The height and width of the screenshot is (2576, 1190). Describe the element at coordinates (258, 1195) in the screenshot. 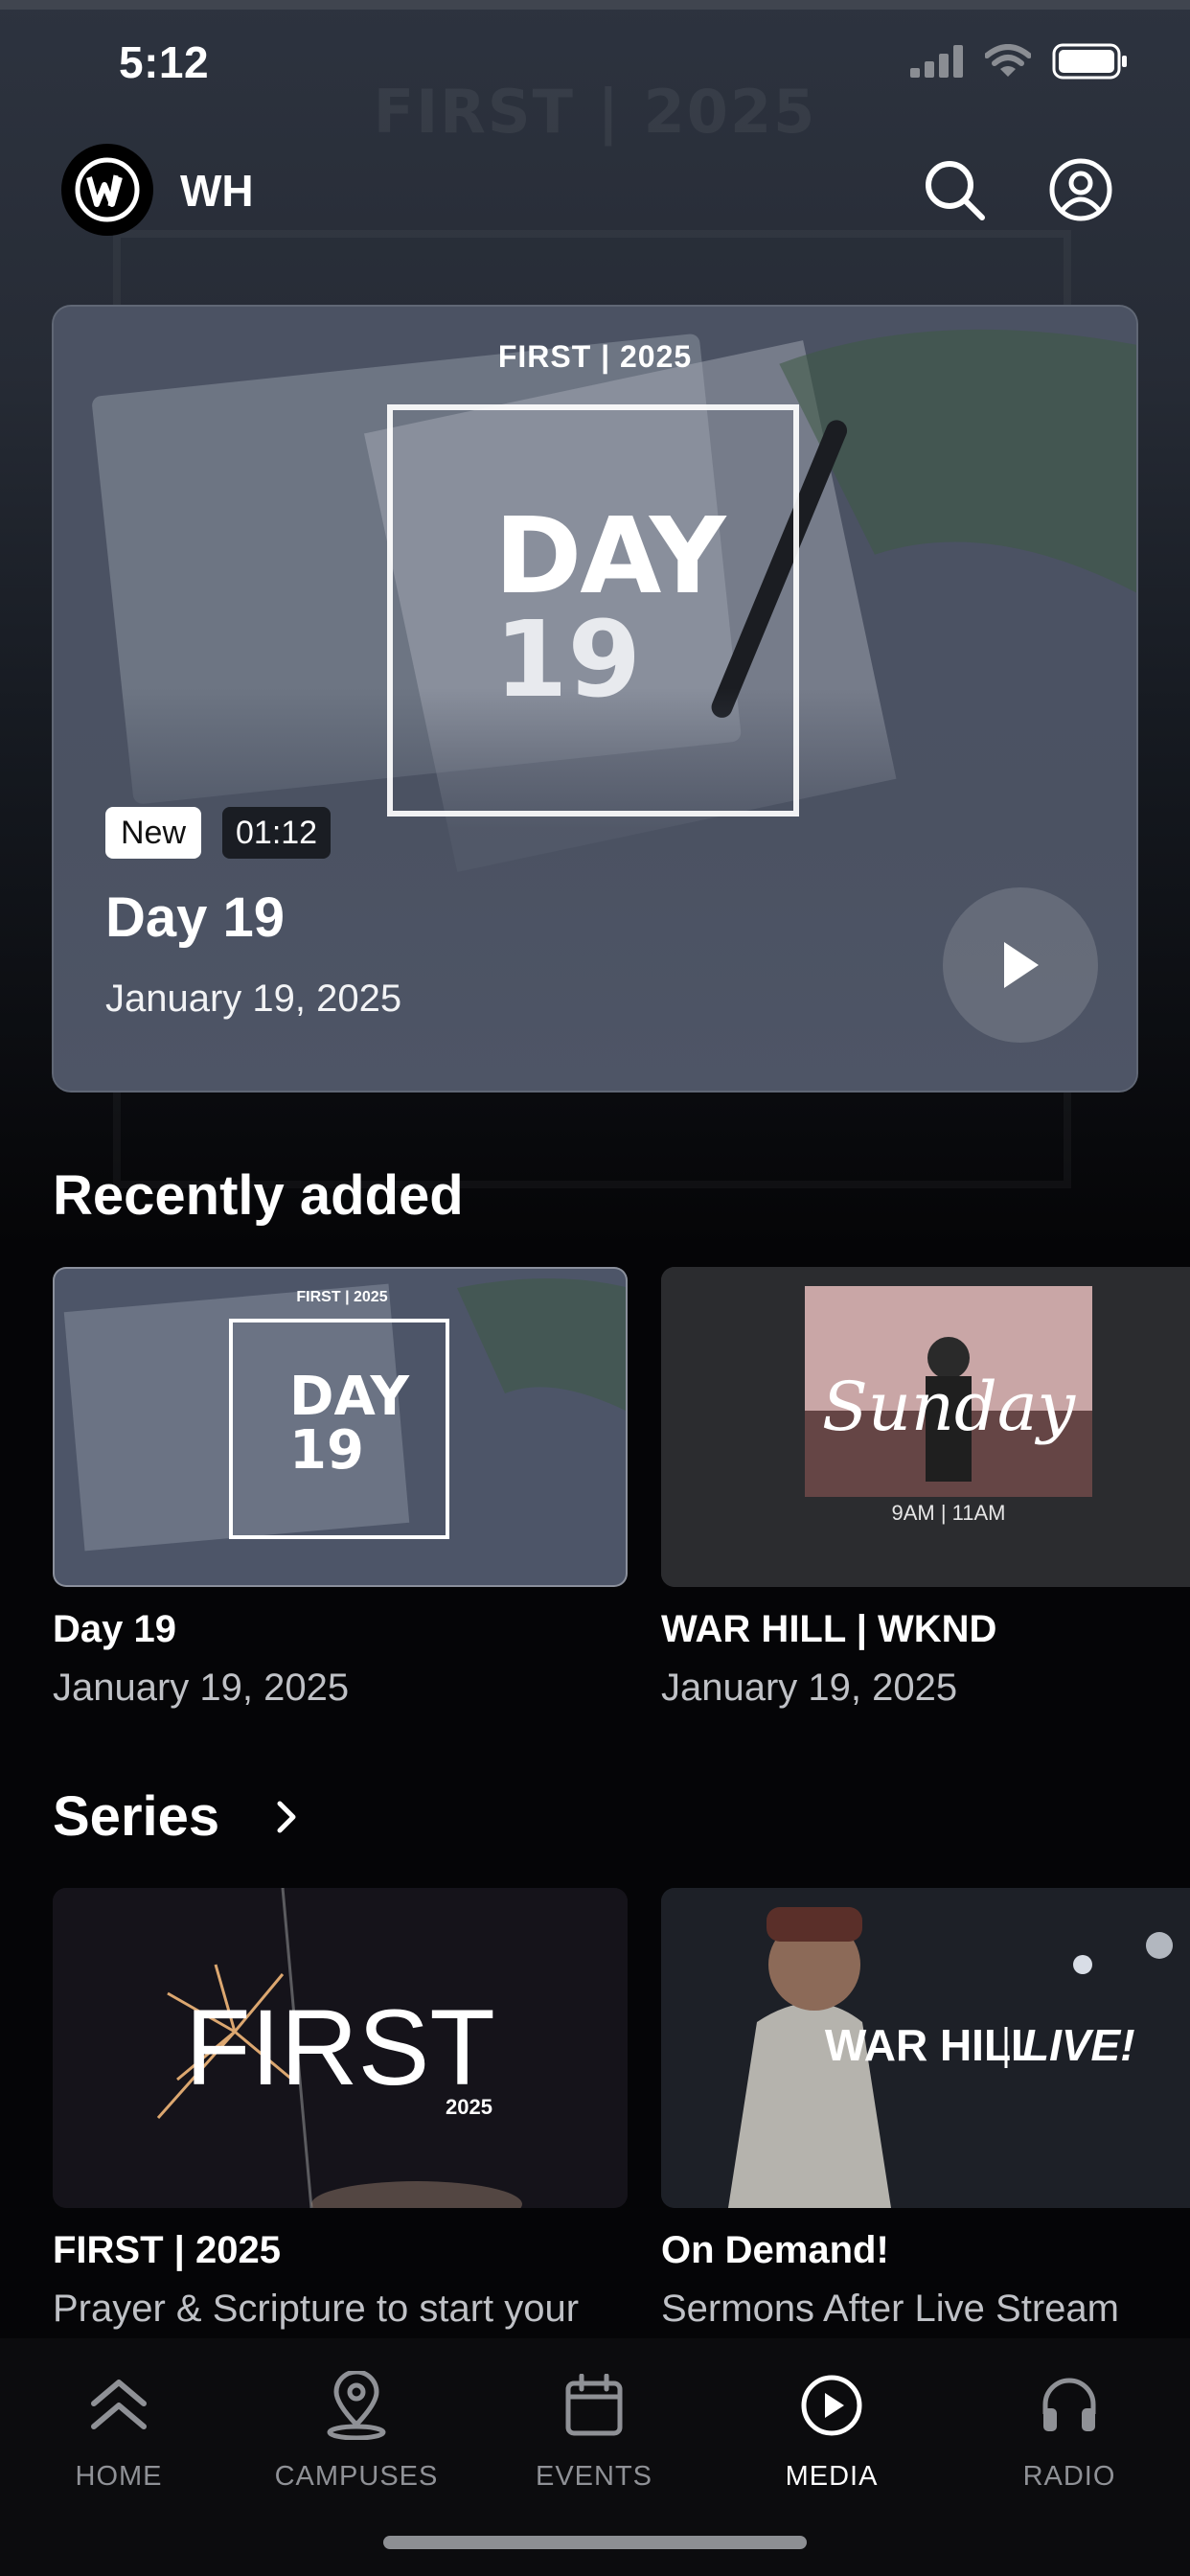

I see `recently-added-heading: Recently added` at that location.